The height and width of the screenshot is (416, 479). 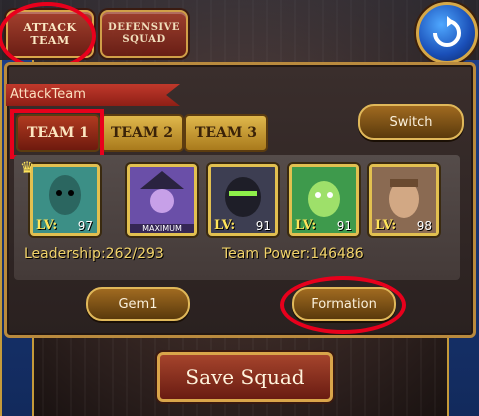 What do you see at coordinates (424, 226) in the screenshot?
I see `hero-level-value: 98` at bounding box center [424, 226].